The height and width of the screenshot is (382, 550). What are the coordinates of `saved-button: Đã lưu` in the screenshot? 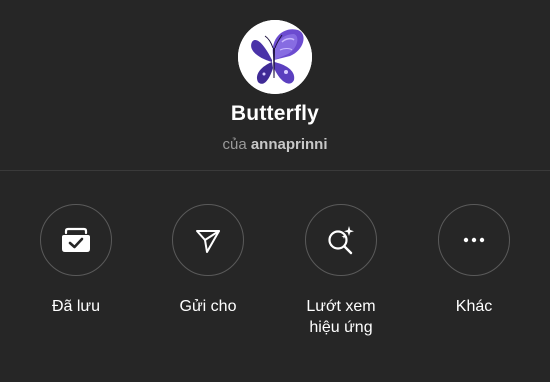 It's located at (76, 260).